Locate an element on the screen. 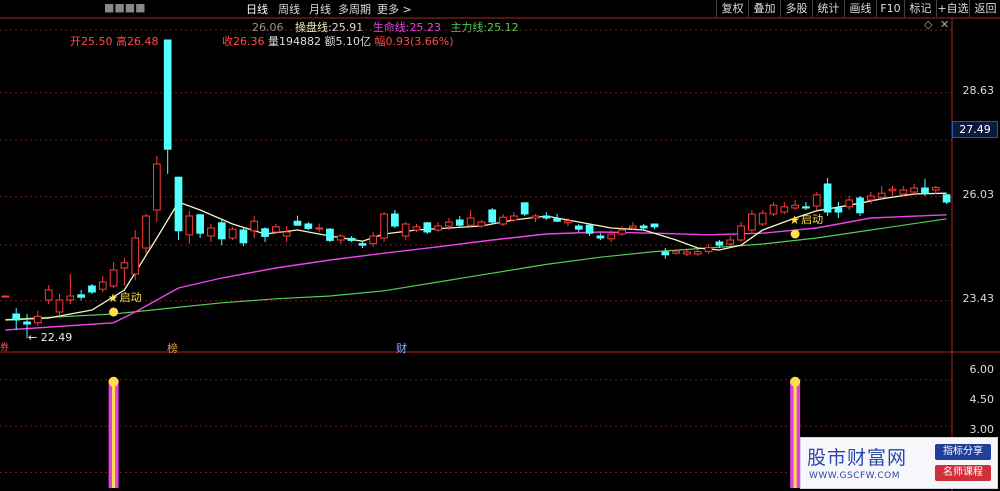  close-icon: ✕ is located at coordinates (944, 24).